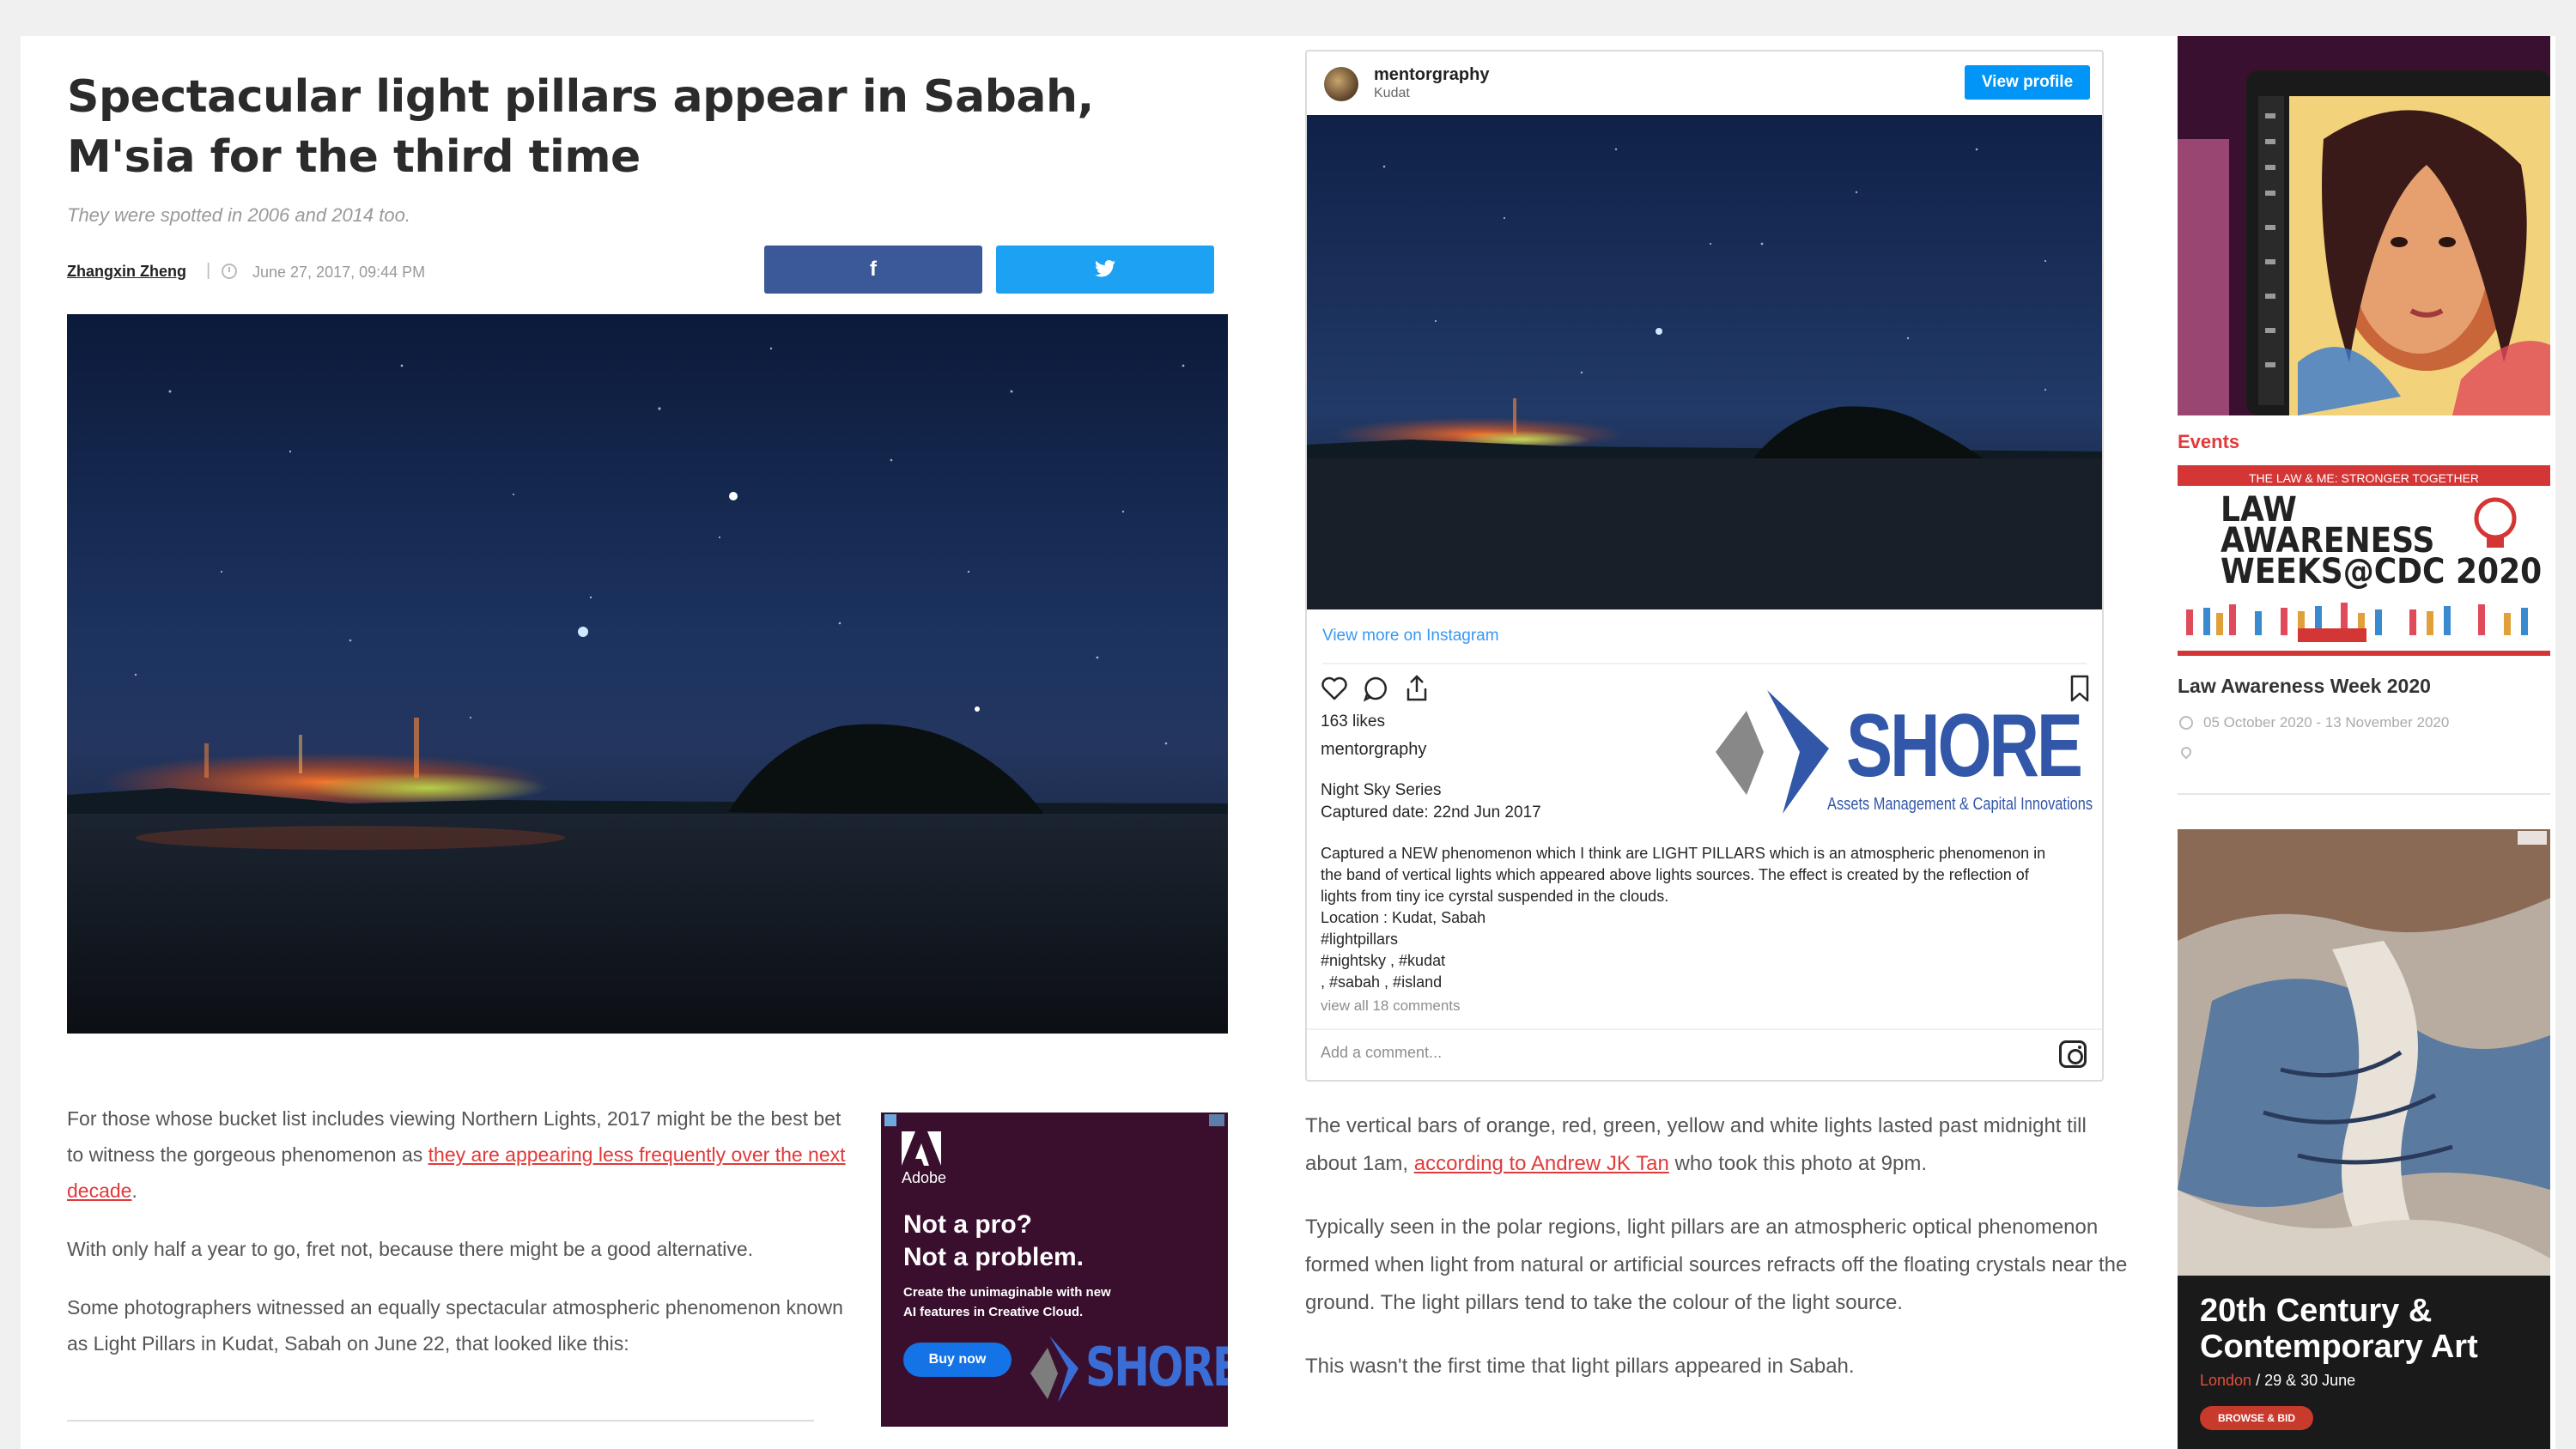  I want to click on ad-close-icon, so click(1217, 1120).